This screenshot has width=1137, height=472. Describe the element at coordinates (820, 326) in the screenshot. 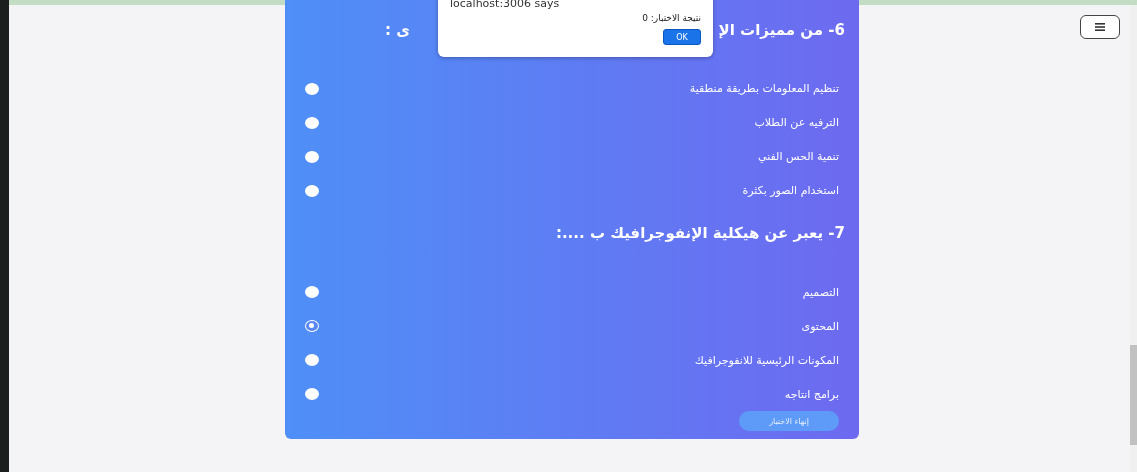

I see `option-label: المحتوى` at that location.